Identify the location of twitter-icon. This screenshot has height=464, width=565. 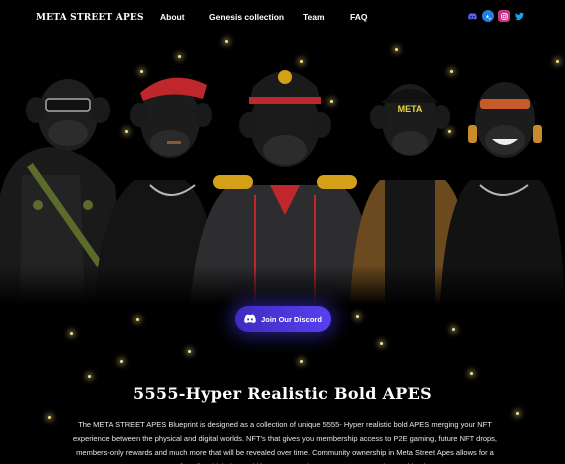
(519, 16).